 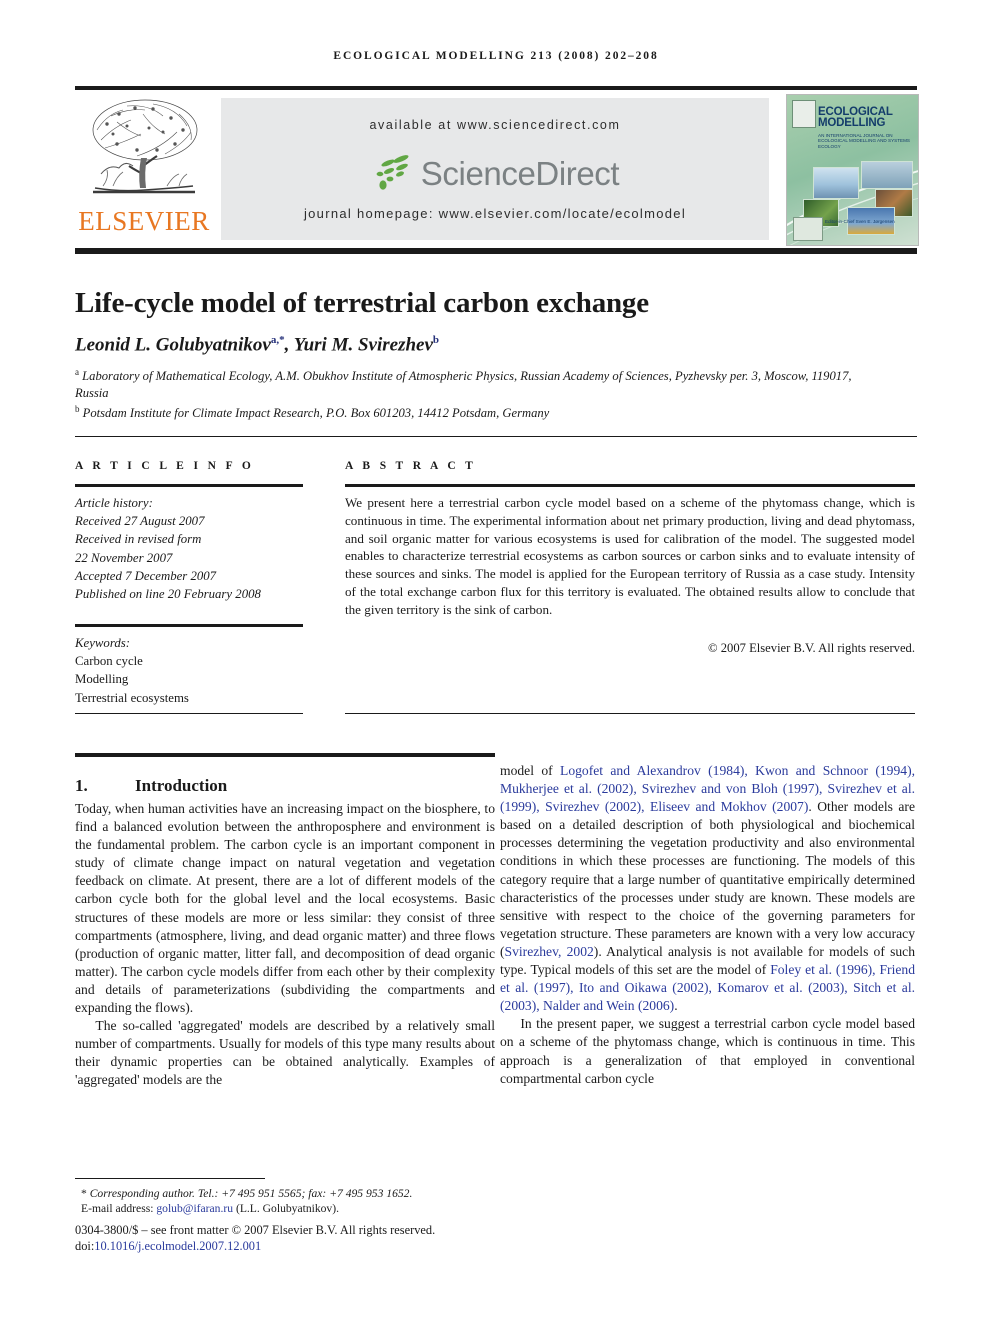 I want to click on section-title: Introduction, so click(x=181, y=786).